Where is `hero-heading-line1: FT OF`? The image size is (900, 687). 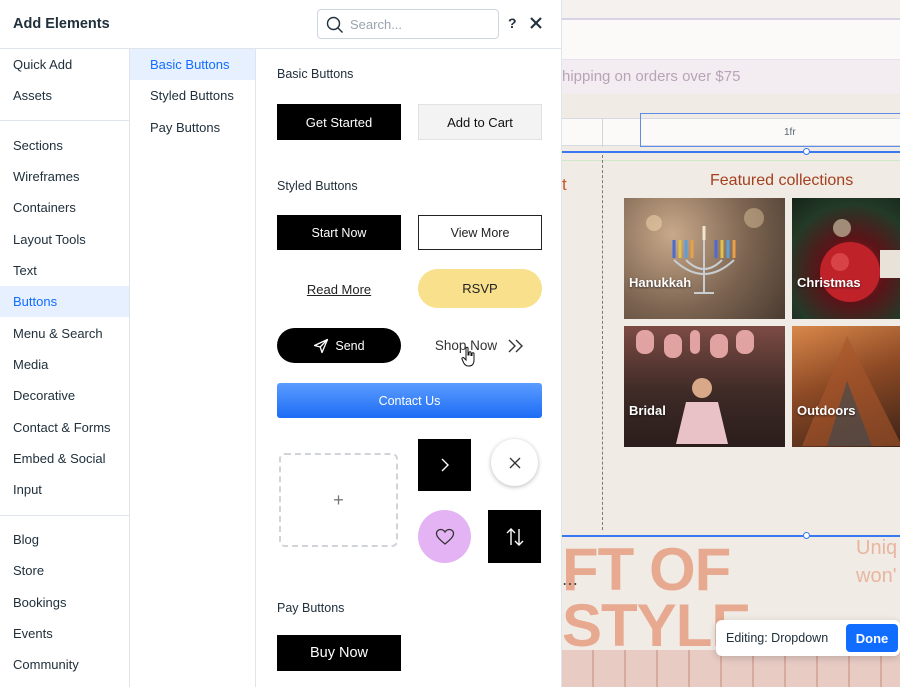
hero-heading-line1: FT OF is located at coordinates (646, 569).